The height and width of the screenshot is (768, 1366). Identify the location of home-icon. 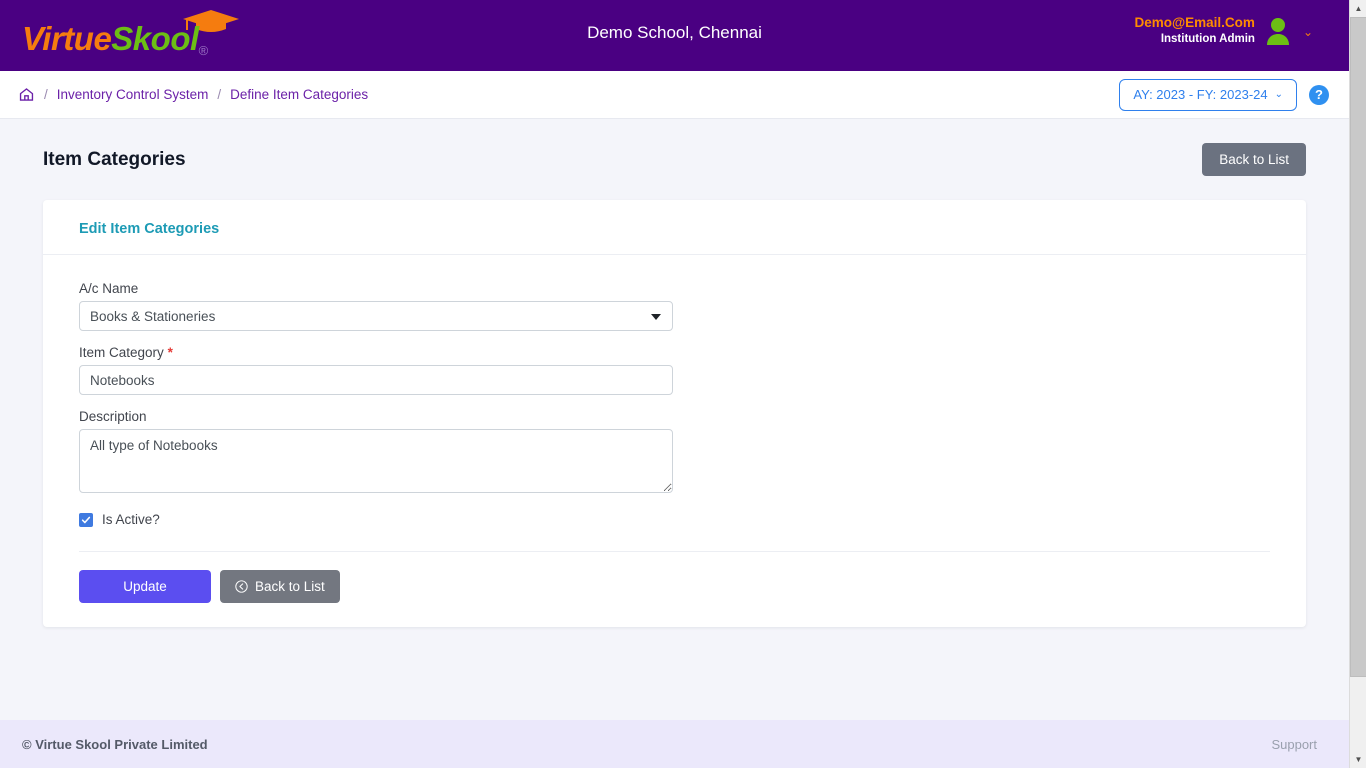
(26, 94).